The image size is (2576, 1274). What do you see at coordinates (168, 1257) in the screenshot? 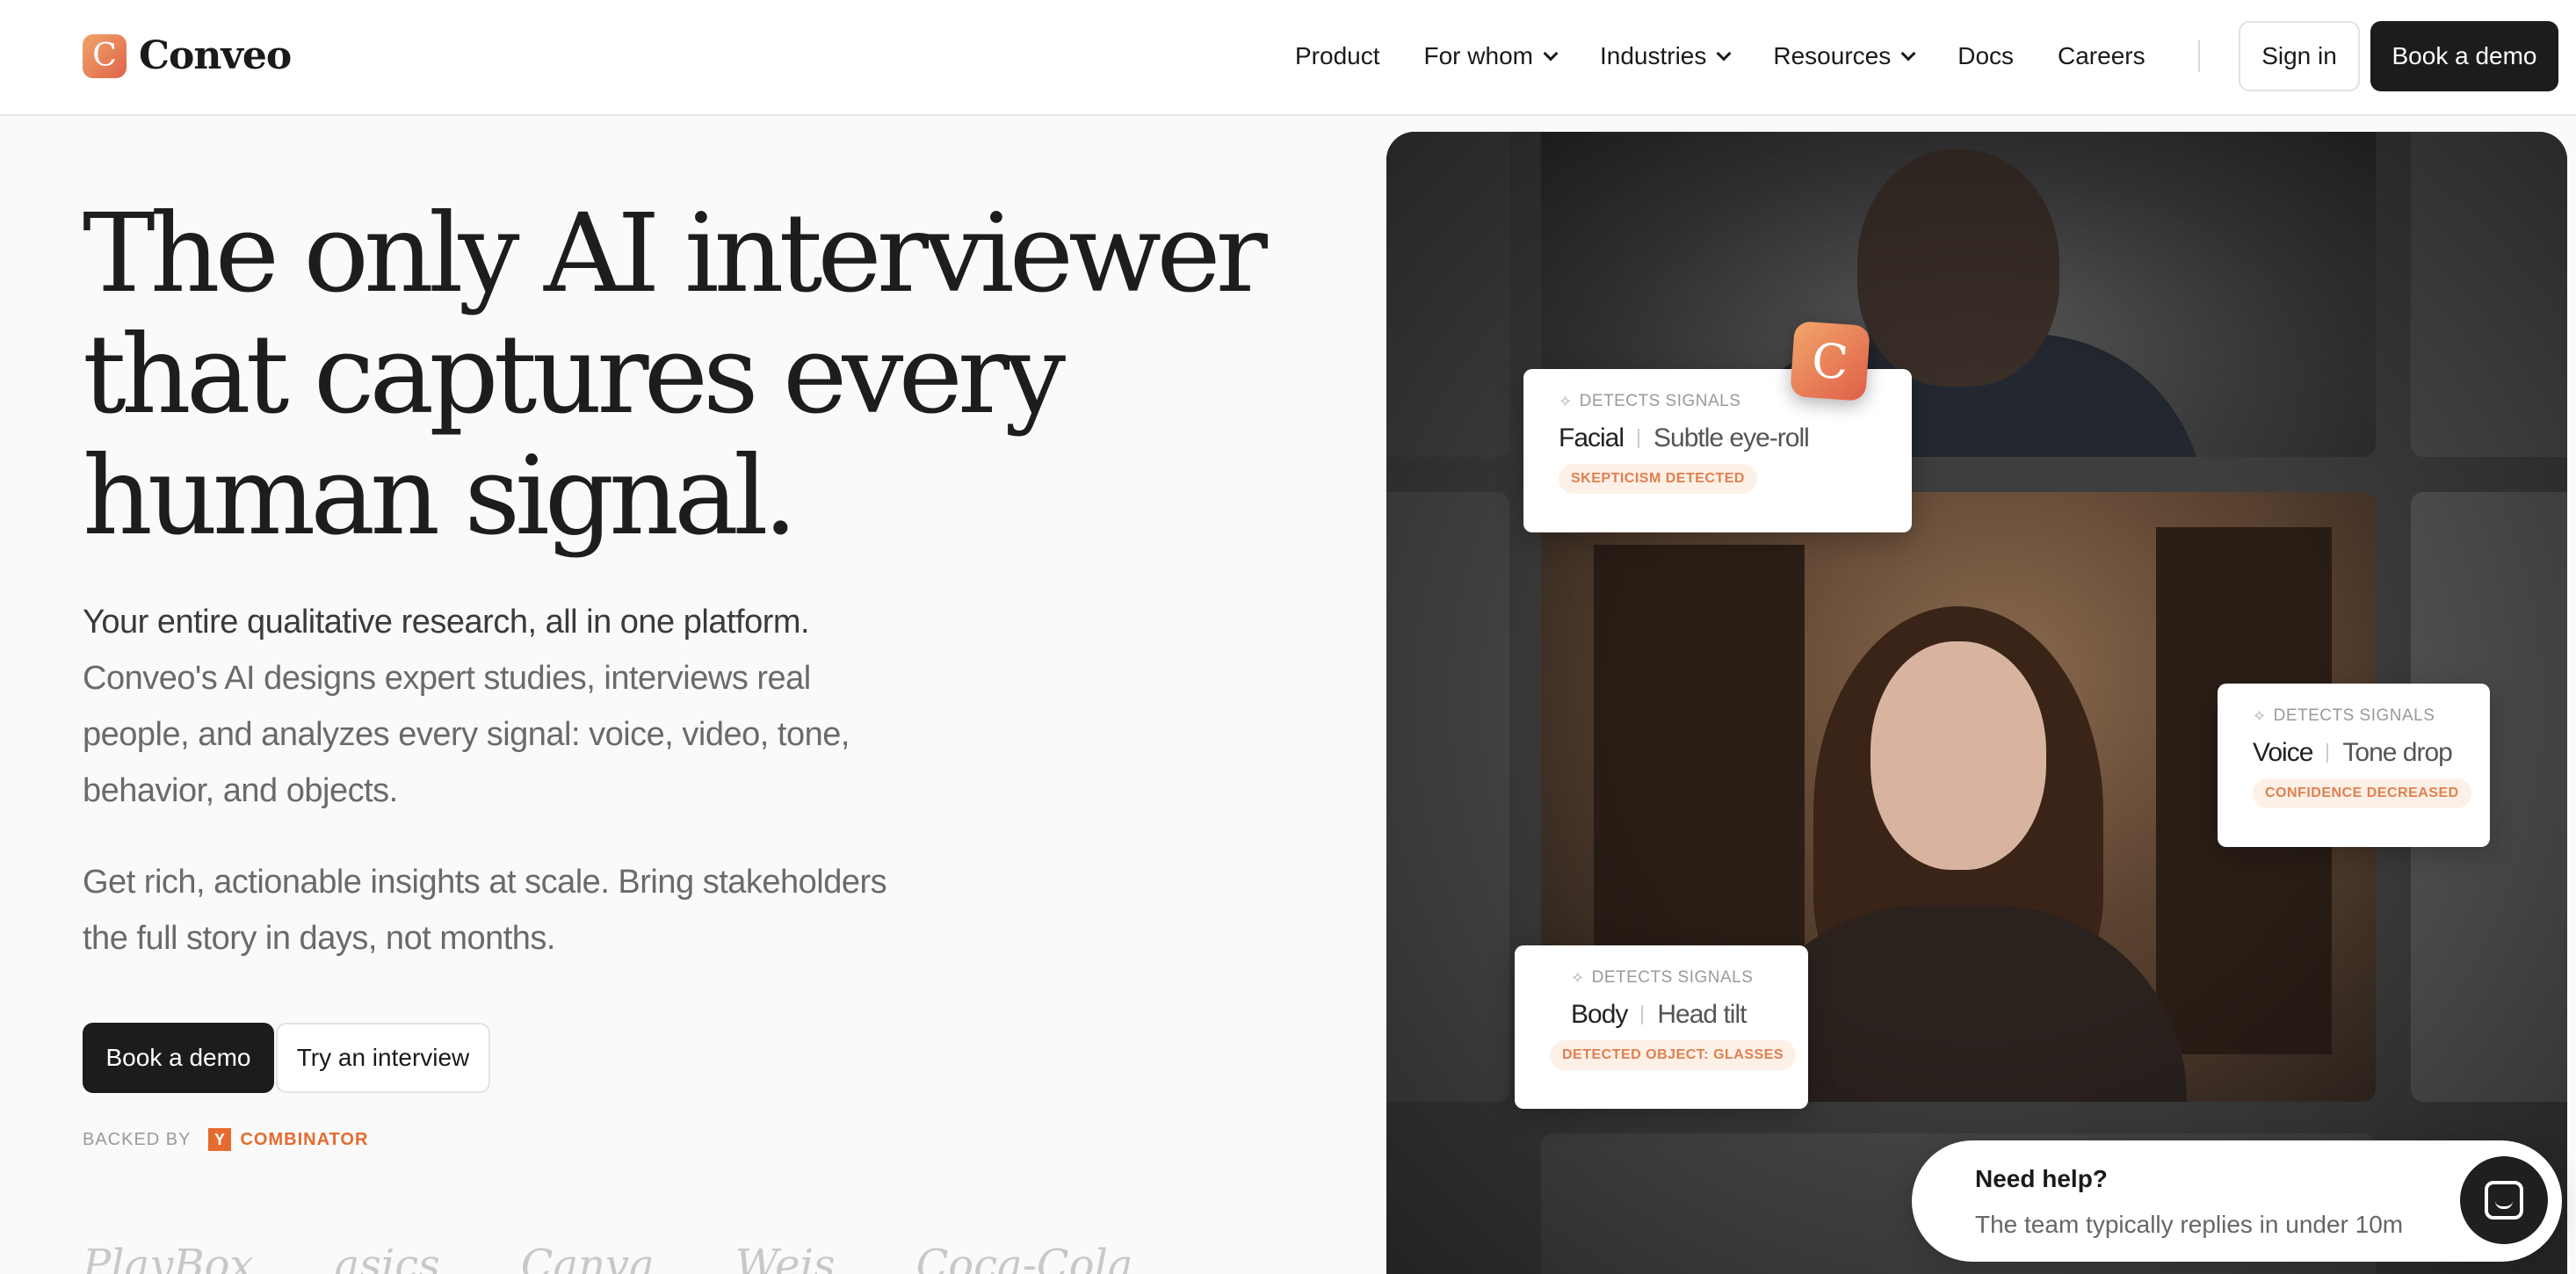
I see `customer-logo-playbox: PlayBox` at bounding box center [168, 1257].